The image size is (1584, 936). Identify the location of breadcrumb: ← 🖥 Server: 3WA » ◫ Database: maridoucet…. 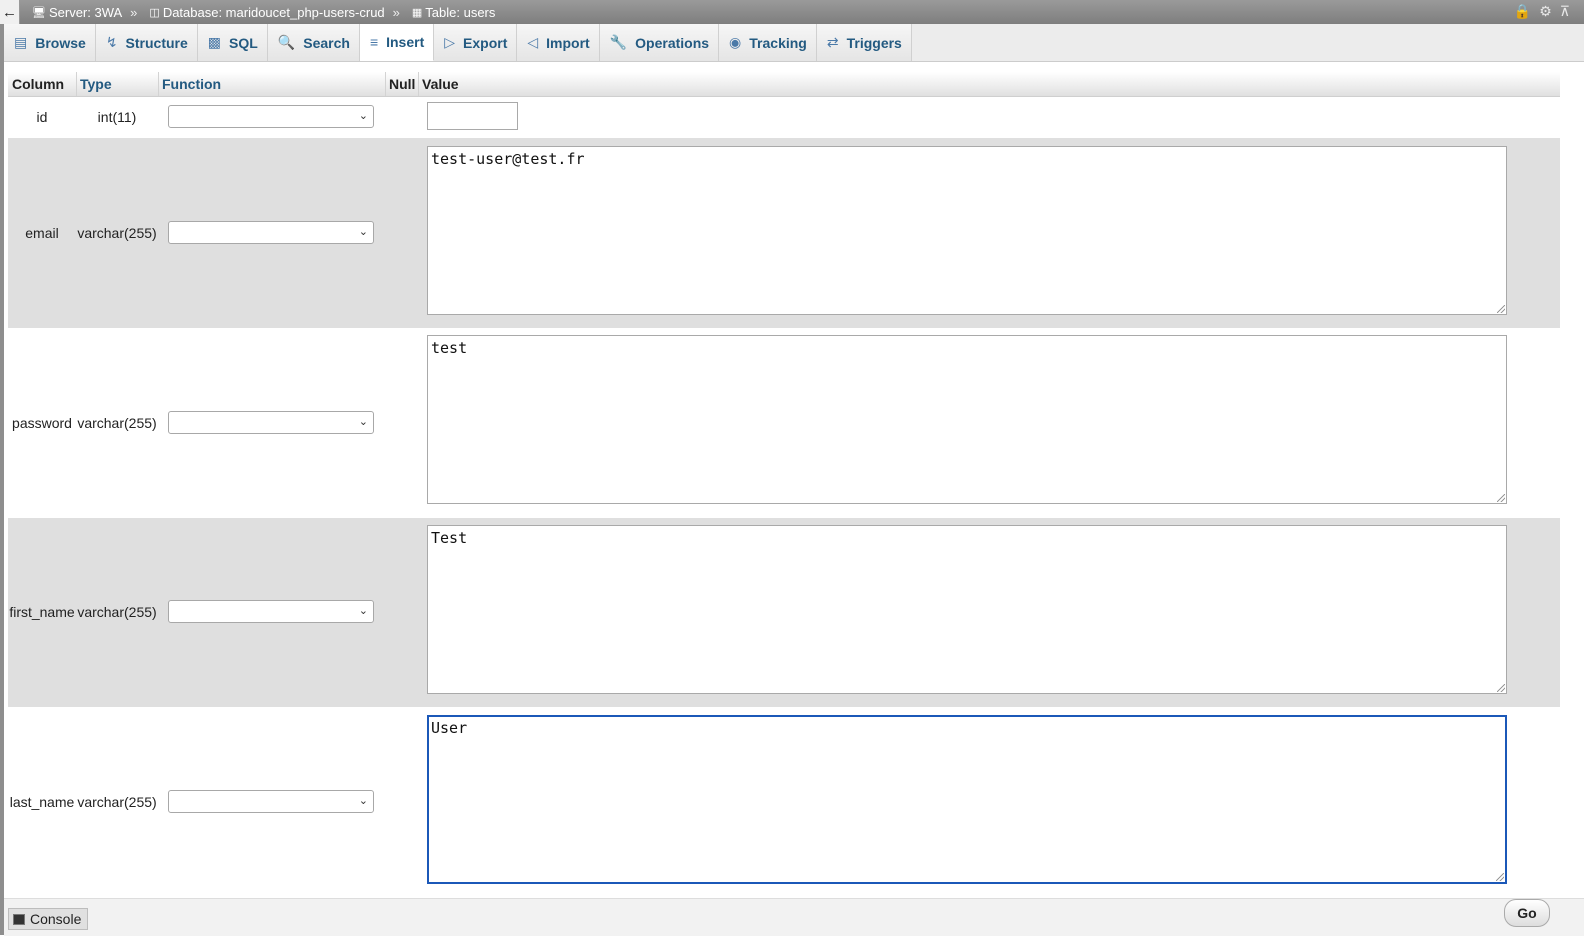
(792, 12).